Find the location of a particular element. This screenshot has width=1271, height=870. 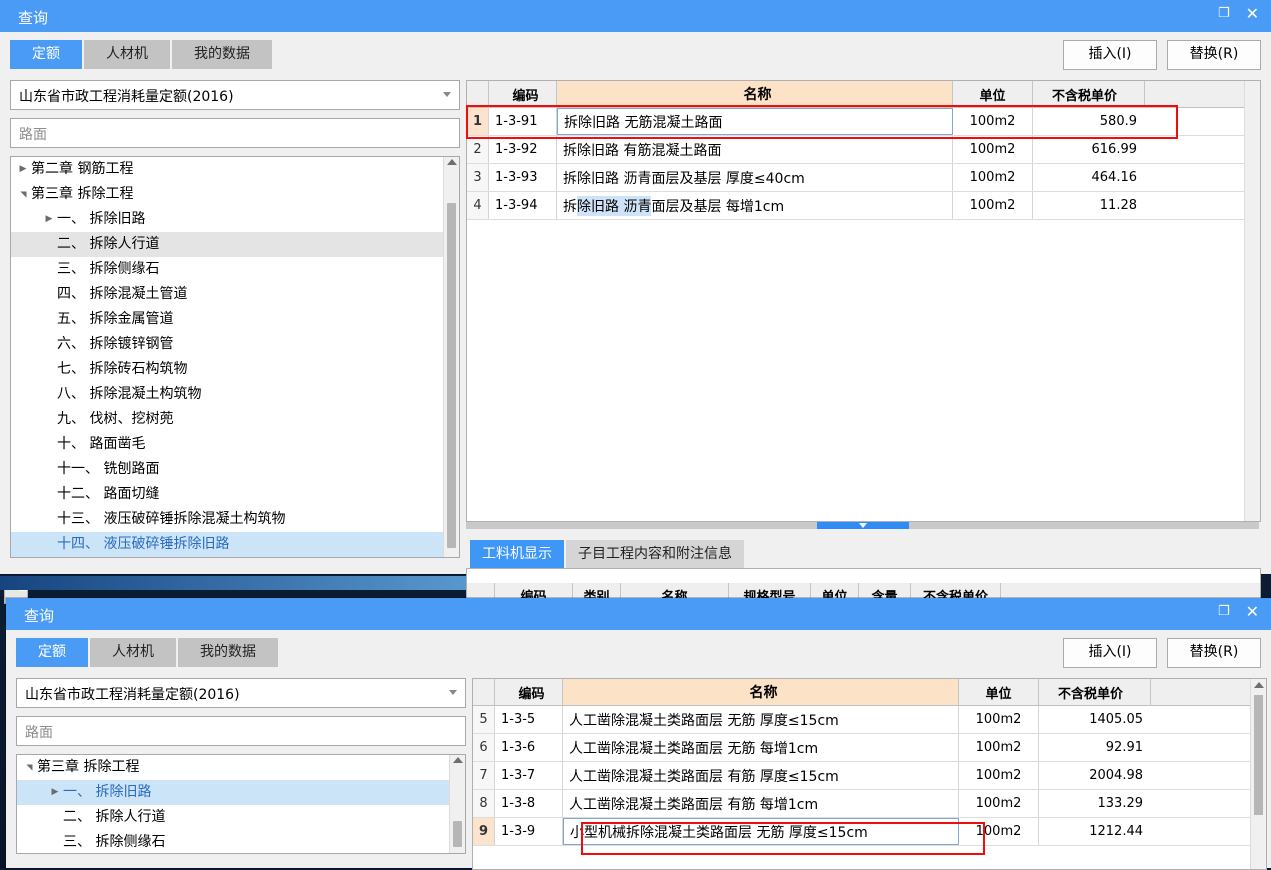

subtab-materials: 工料机显示 is located at coordinates (517, 554).